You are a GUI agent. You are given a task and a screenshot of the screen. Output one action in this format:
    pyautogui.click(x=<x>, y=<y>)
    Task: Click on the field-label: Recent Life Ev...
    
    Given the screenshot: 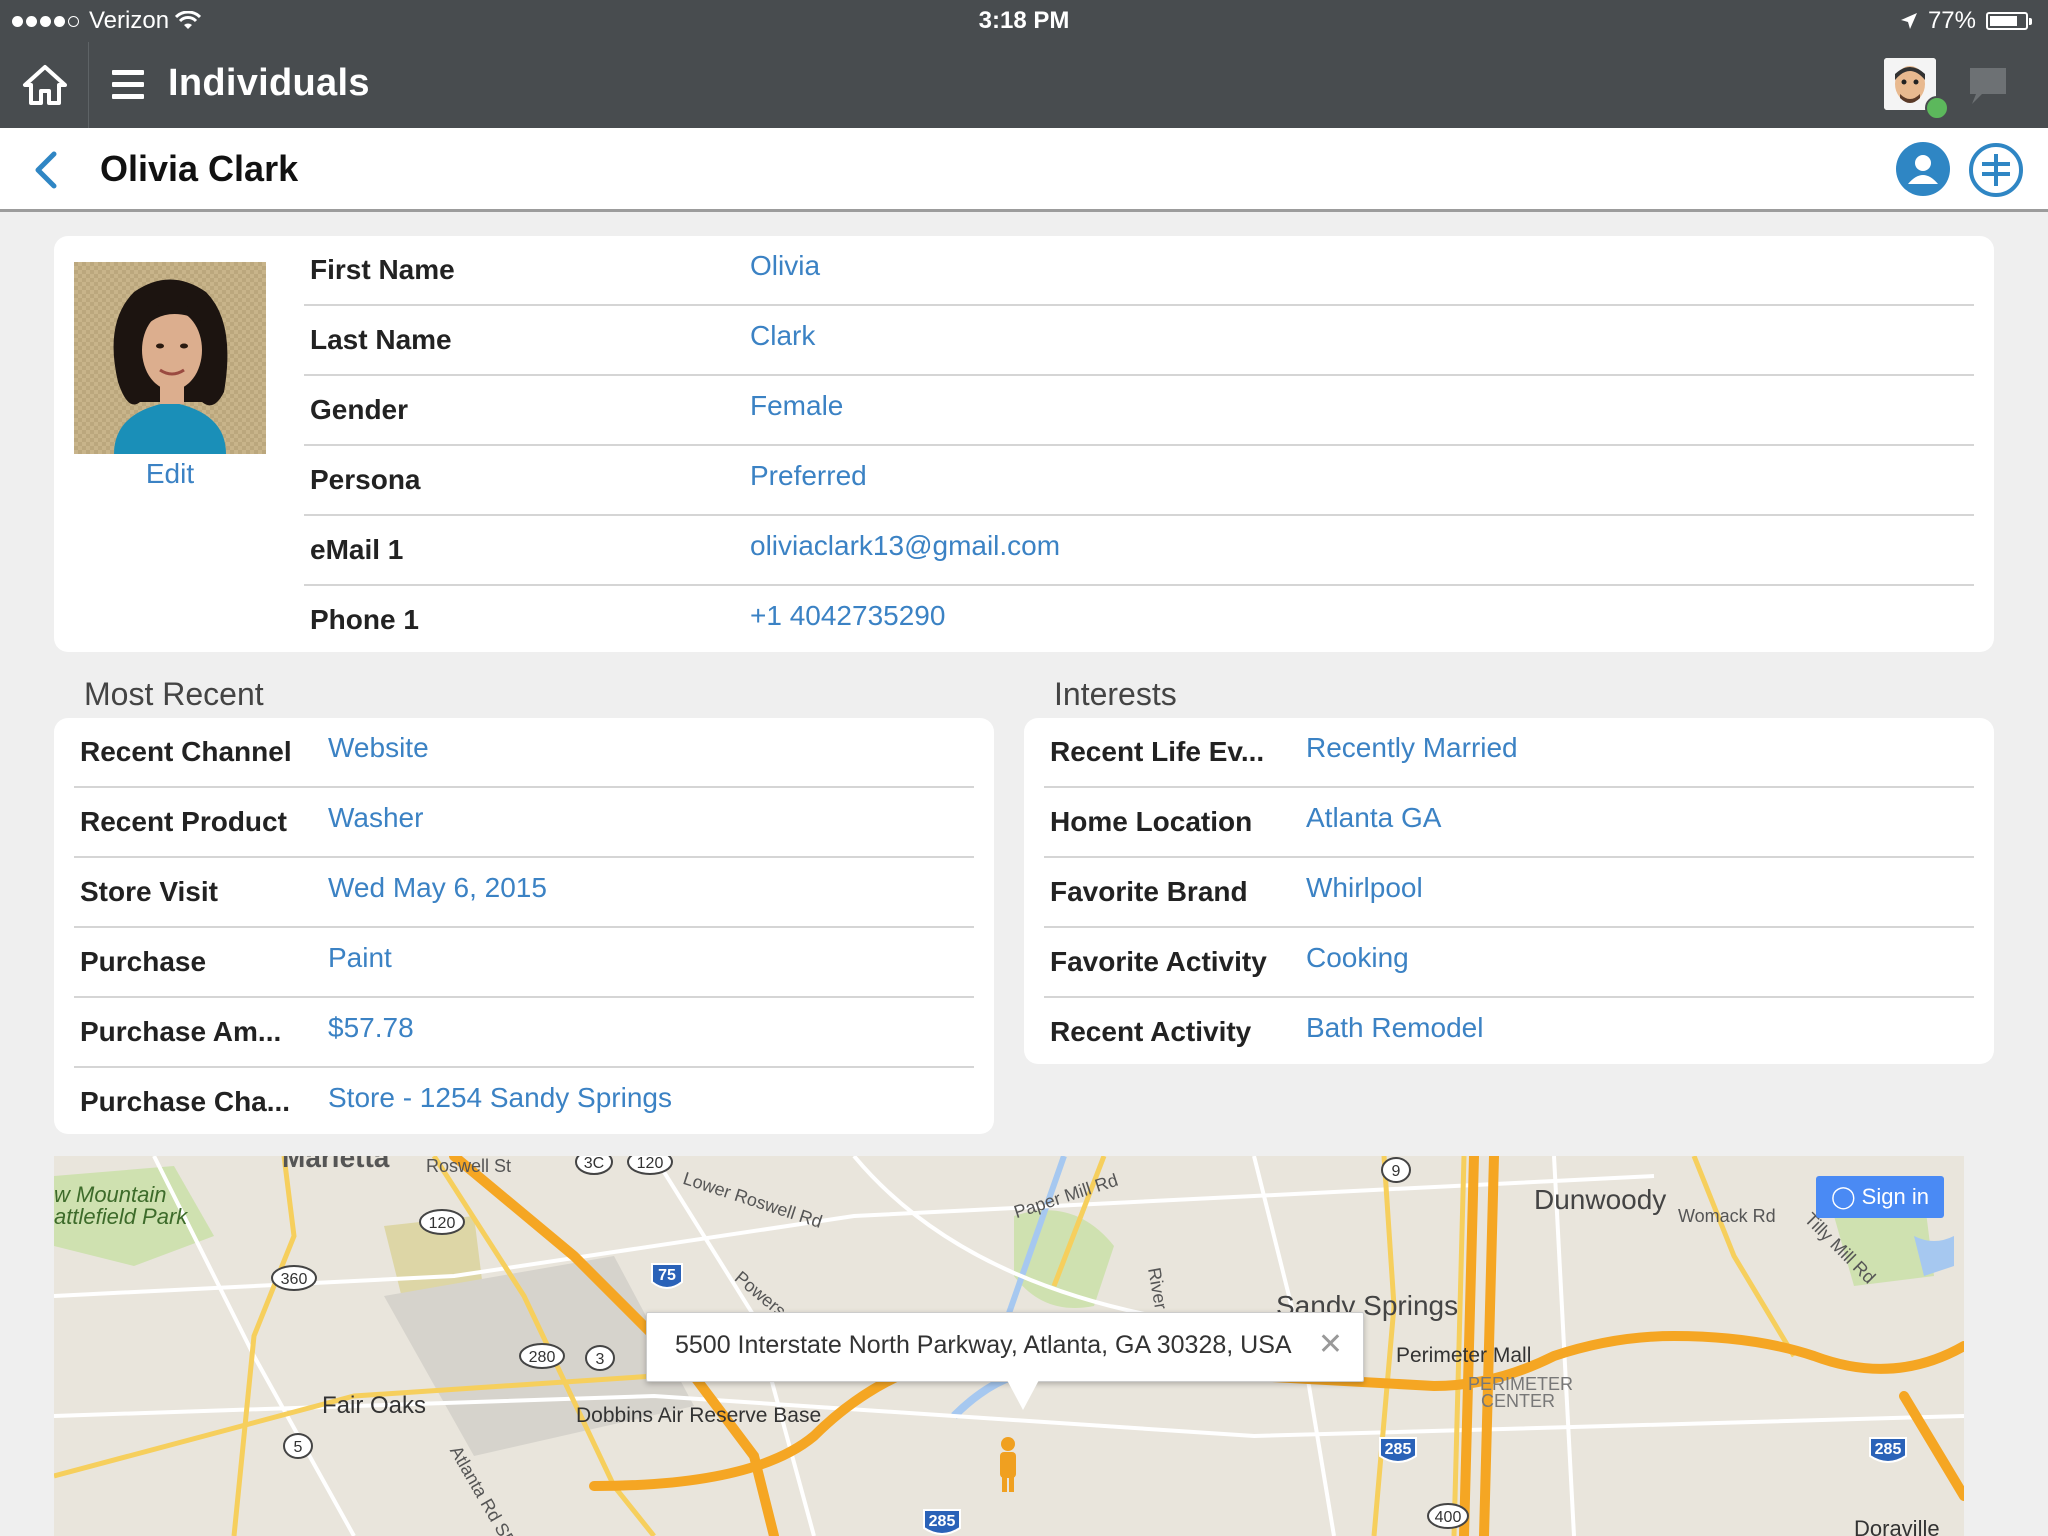 What is the action you would take?
    pyautogui.click(x=1157, y=751)
    